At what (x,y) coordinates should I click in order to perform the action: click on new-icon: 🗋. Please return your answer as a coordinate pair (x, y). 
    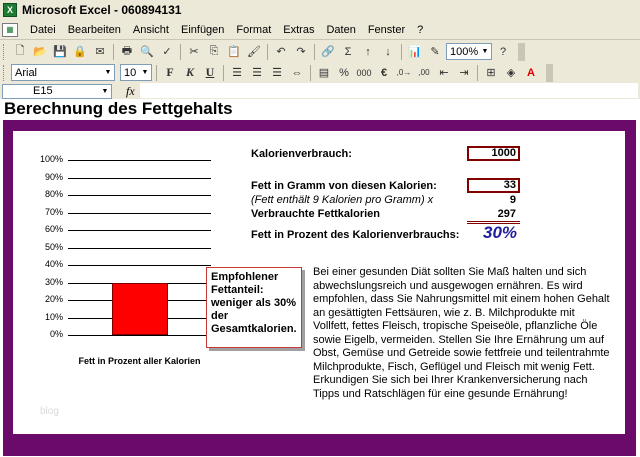
    Looking at the image, I should click on (20, 52).